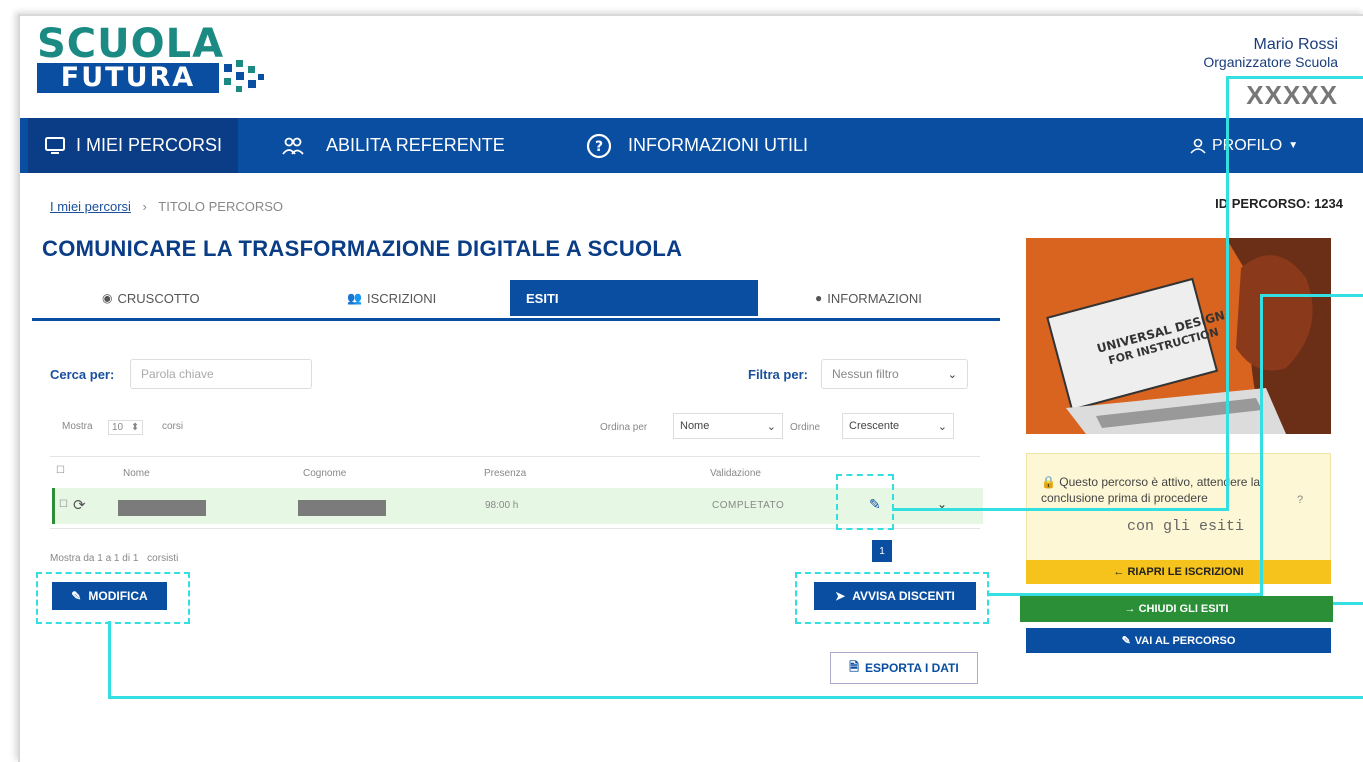 The height and width of the screenshot is (762, 1363). I want to click on nav-enable-referent: ABILITA REFERENTE, so click(393, 145).